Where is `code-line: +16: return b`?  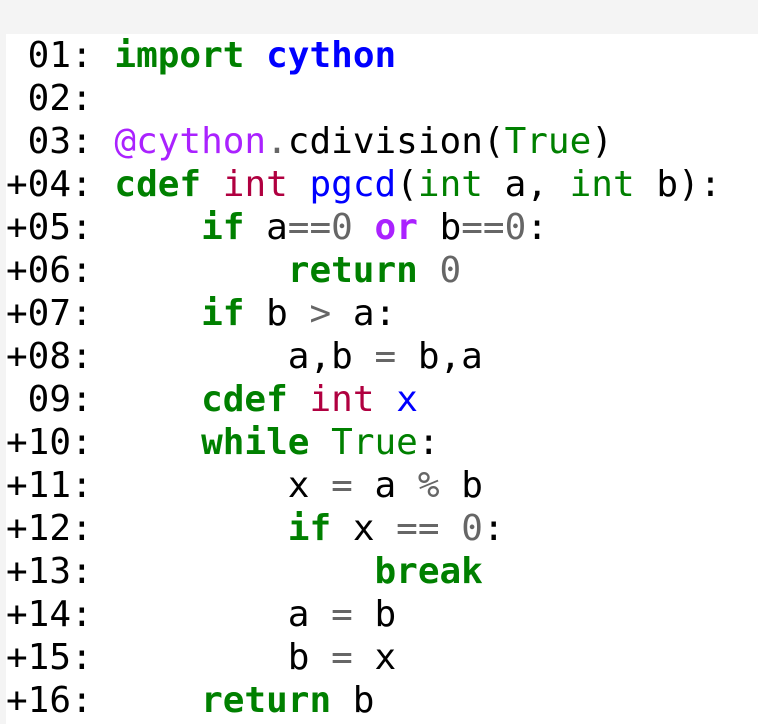
code-line: +16: return b is located at coordinates (382, 700).